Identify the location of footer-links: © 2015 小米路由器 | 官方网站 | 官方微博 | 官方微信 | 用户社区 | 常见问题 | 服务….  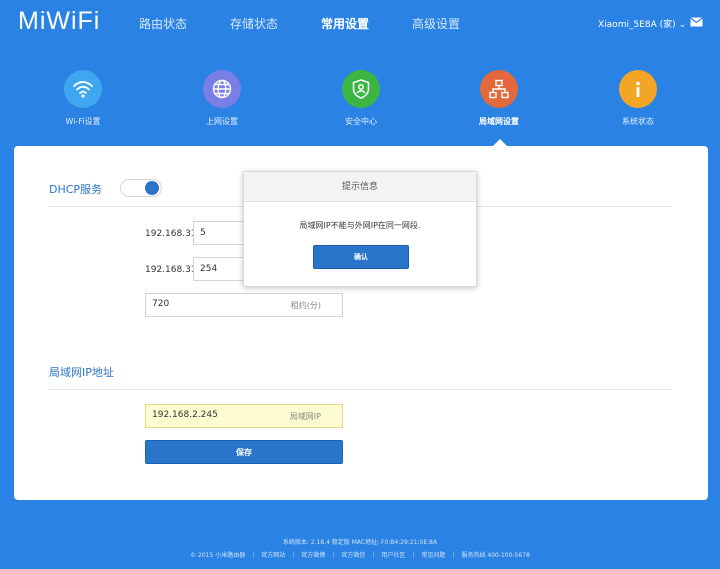
(360, 555).